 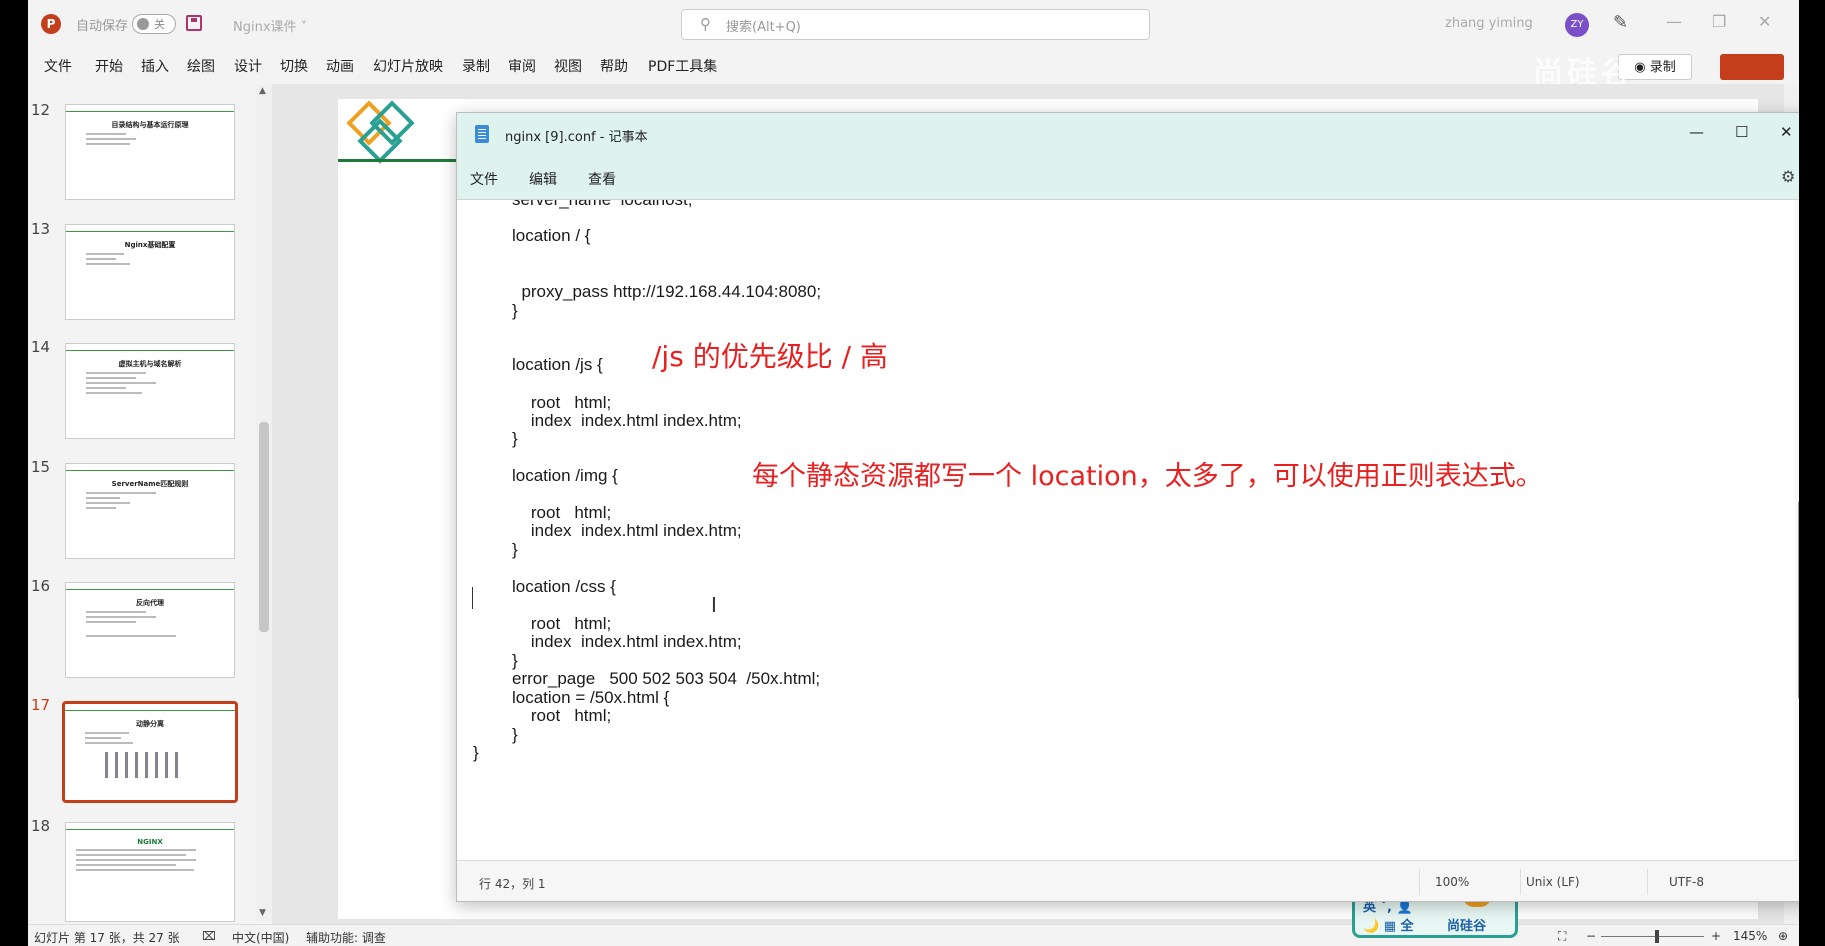 What do you see at coordinates (109, 66) in the screenshot?
I see `tab-home: 开始` at bounding box center [109, 66].